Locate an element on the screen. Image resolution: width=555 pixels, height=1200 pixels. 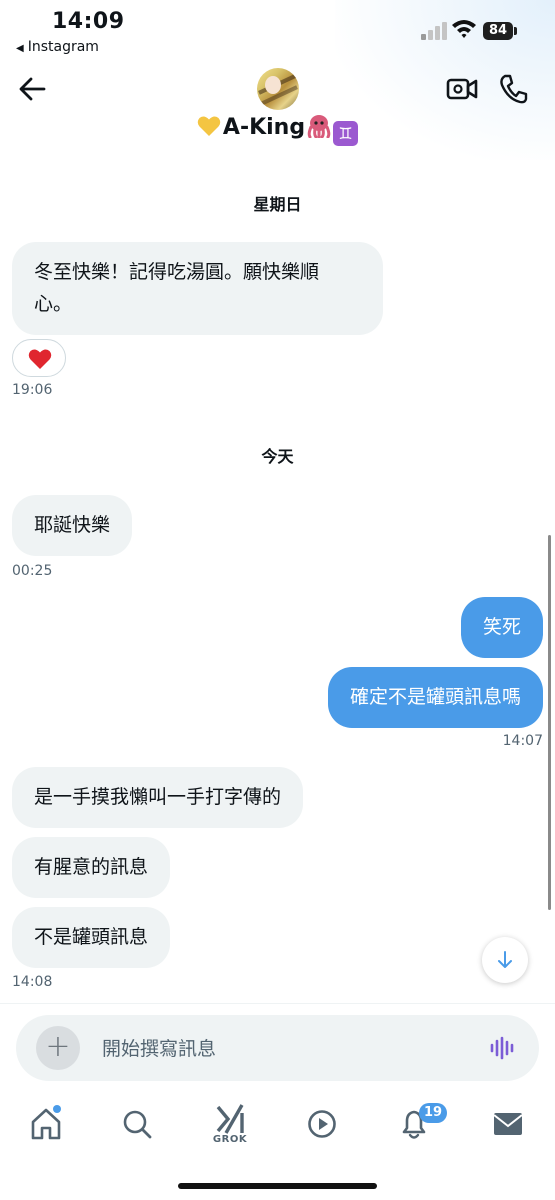
grok-tab-icon is located at coordinates (230, 1119).